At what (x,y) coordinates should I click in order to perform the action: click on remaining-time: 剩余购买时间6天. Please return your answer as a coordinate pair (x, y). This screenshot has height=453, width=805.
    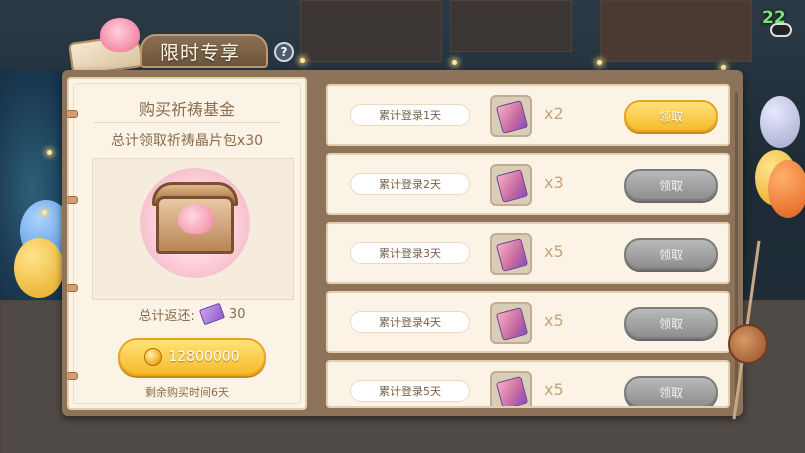
    Looking at the image, I should click on (187, 392).